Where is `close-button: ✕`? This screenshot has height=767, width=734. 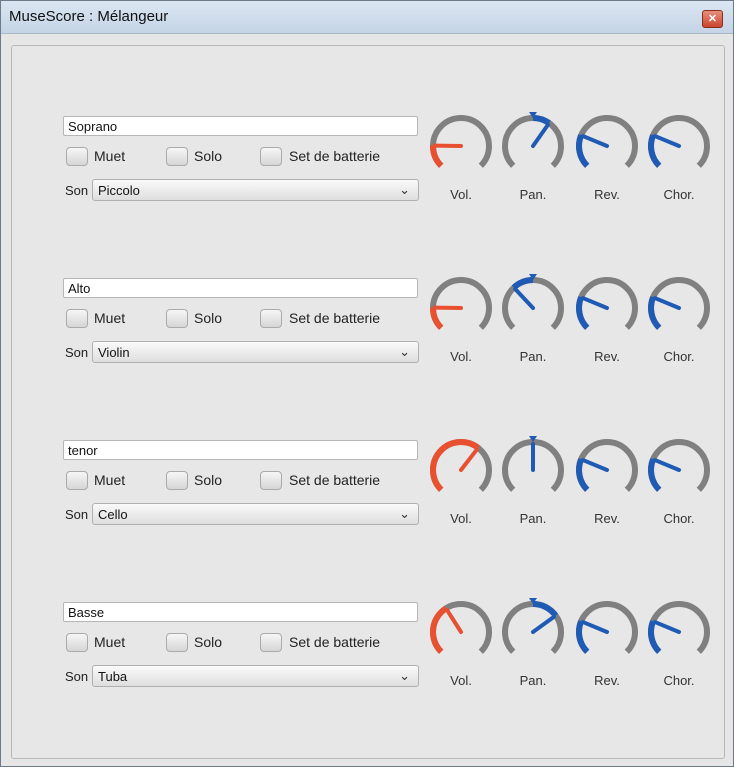 close-button: ✕ is located at coordinates (712, 19).